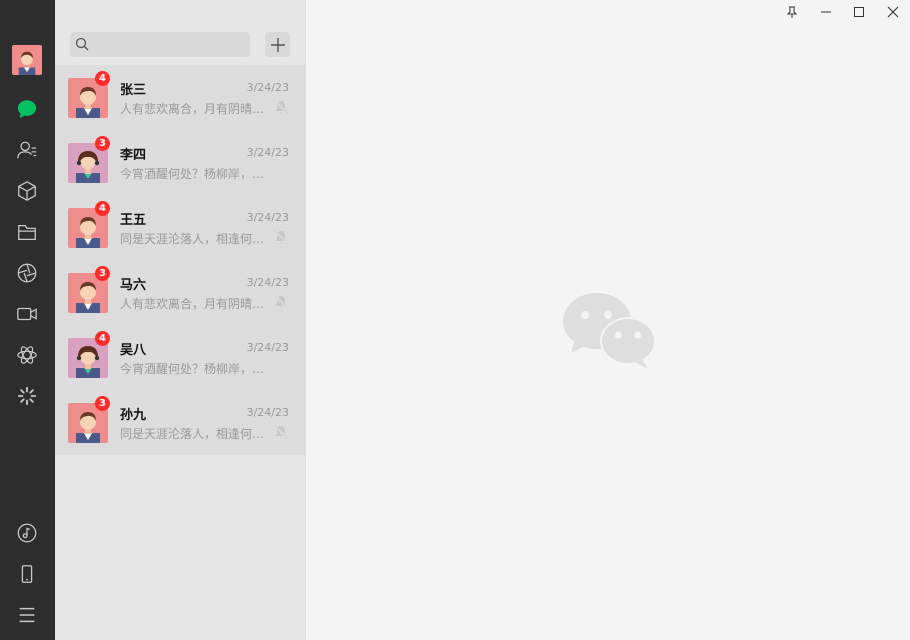  Describe the element at coordinates (171, 45) in the screenshot. I see `search-input` at that location.